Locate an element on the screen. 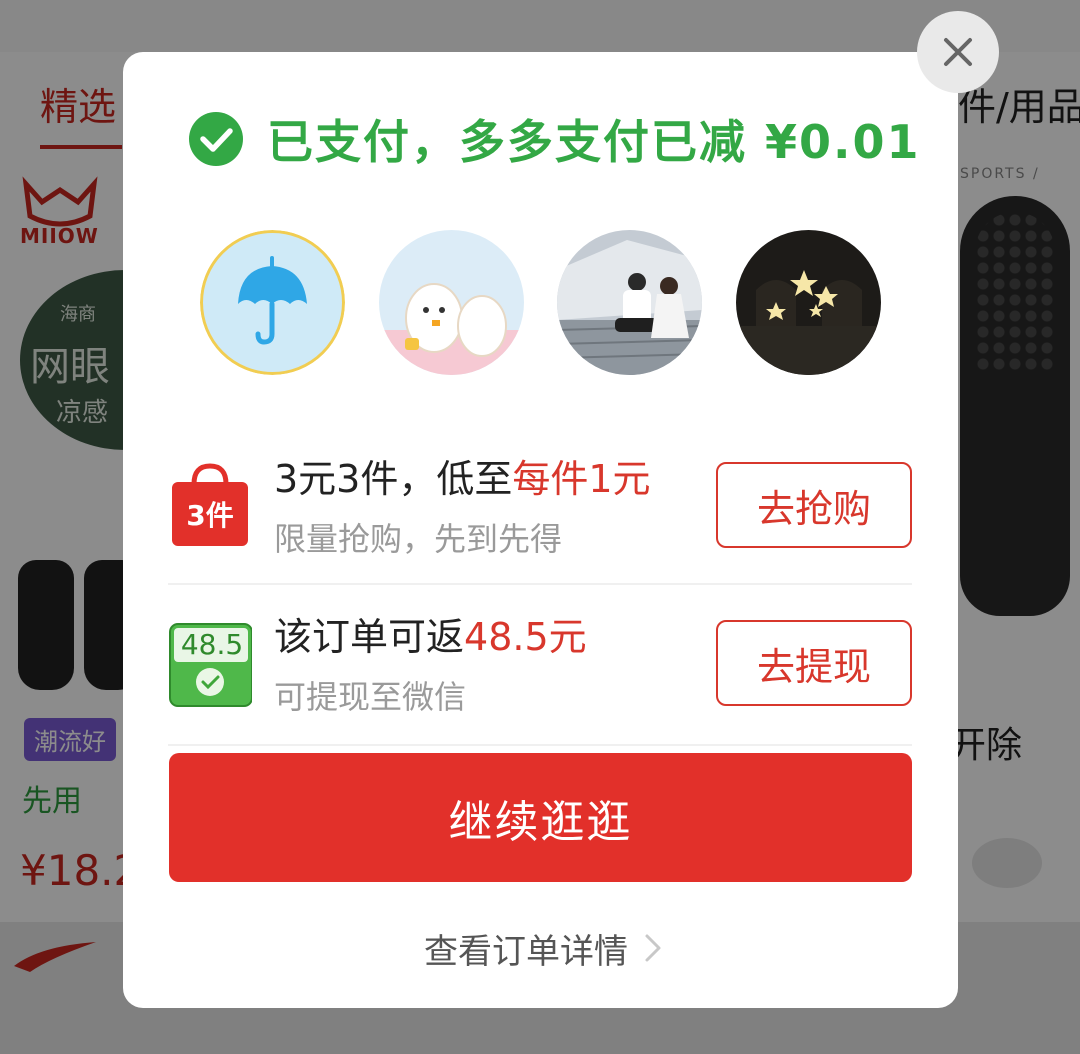 The height and width of the screenshot is (1054, 1080). couple-photo-image is located at coordinates (629, 302).